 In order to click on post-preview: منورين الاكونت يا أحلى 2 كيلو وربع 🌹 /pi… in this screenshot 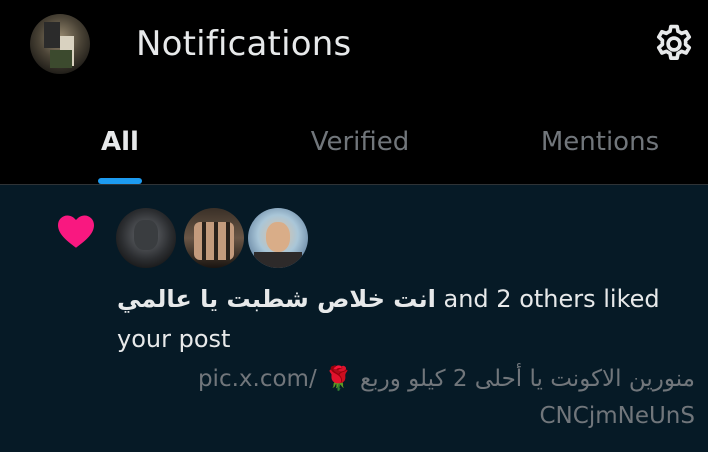, I will do `click(406, 398)`.